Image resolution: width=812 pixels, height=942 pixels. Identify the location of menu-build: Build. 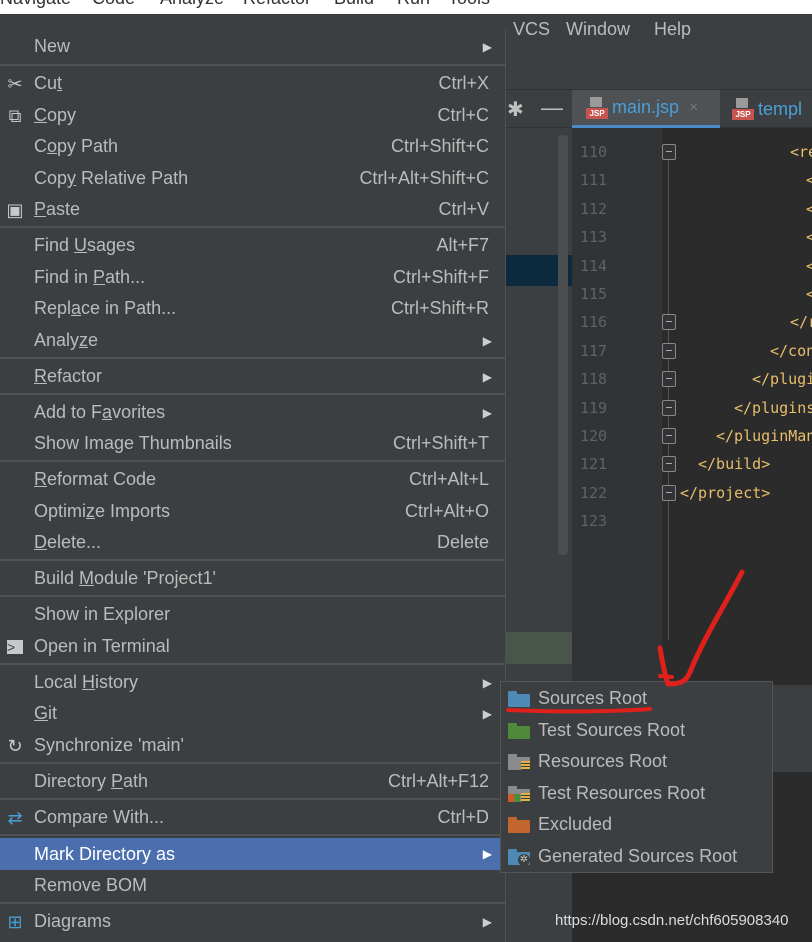
(354, 4).